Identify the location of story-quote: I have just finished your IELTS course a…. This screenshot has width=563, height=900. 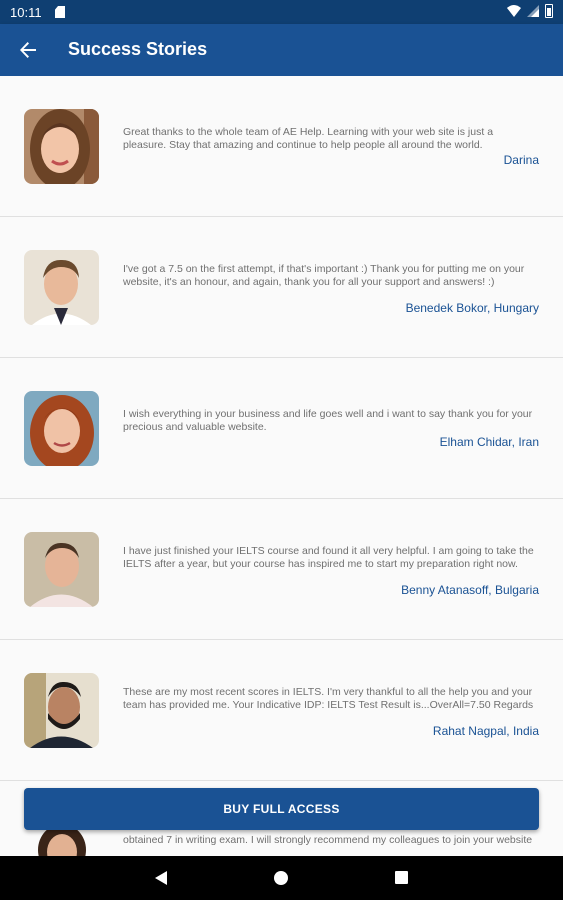
(328, 557).